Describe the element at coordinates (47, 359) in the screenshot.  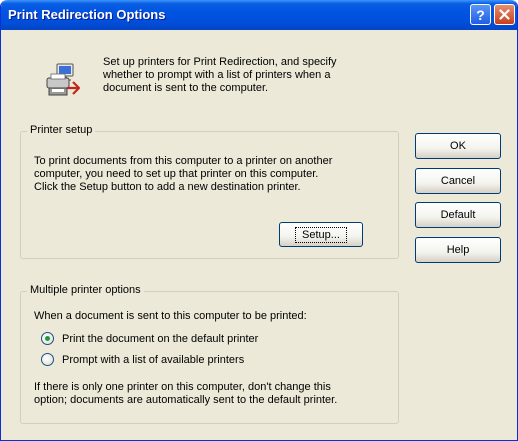
I see `radio-button-unselected` at that location.